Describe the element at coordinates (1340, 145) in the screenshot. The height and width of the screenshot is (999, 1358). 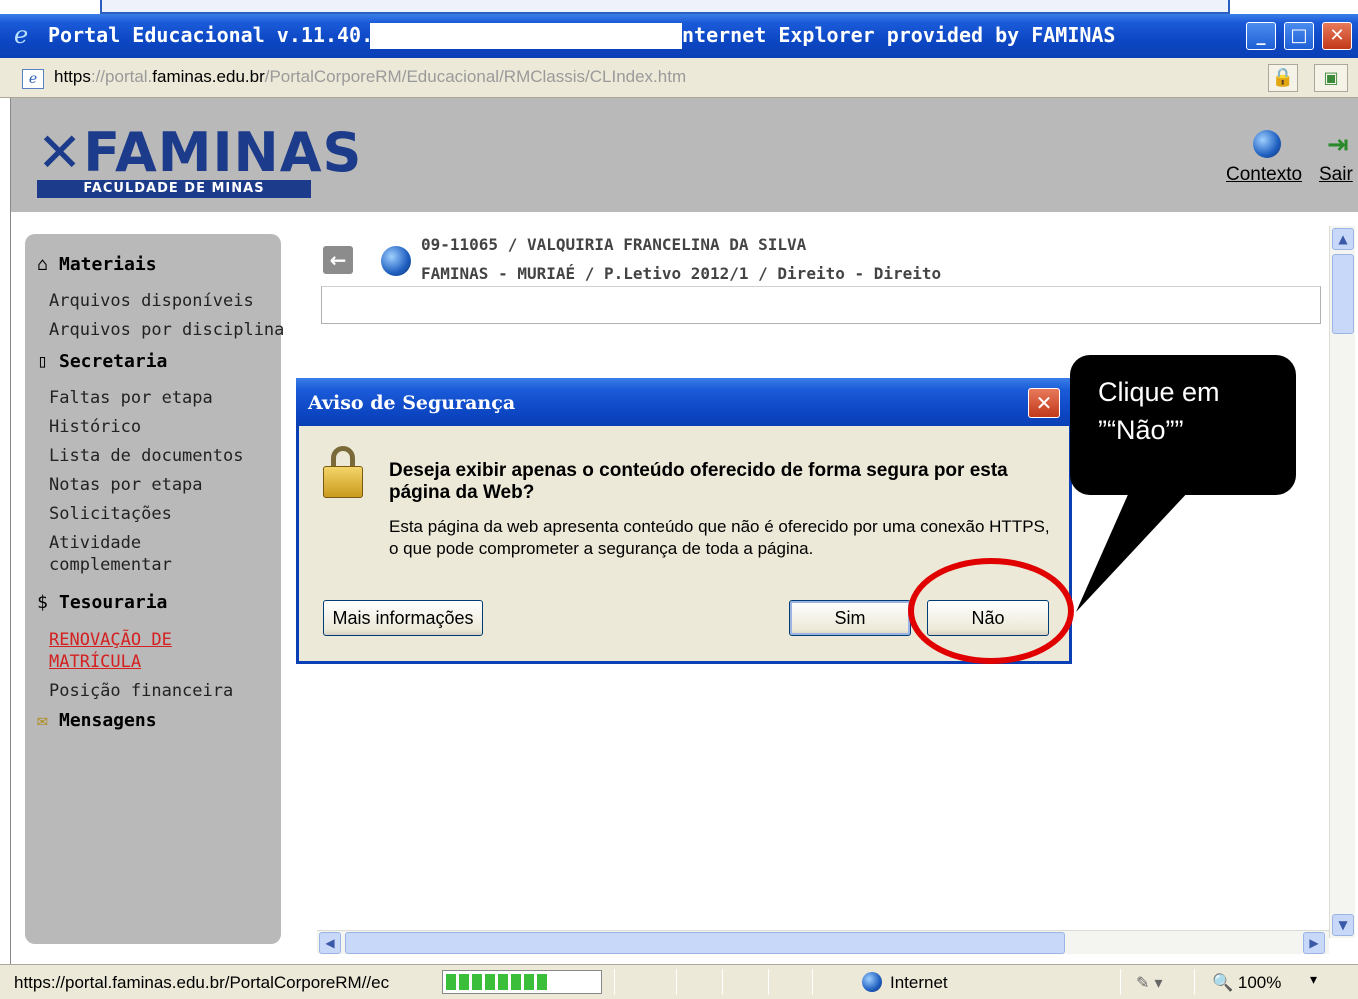
I see `exit-icon: ⇥` at that location.